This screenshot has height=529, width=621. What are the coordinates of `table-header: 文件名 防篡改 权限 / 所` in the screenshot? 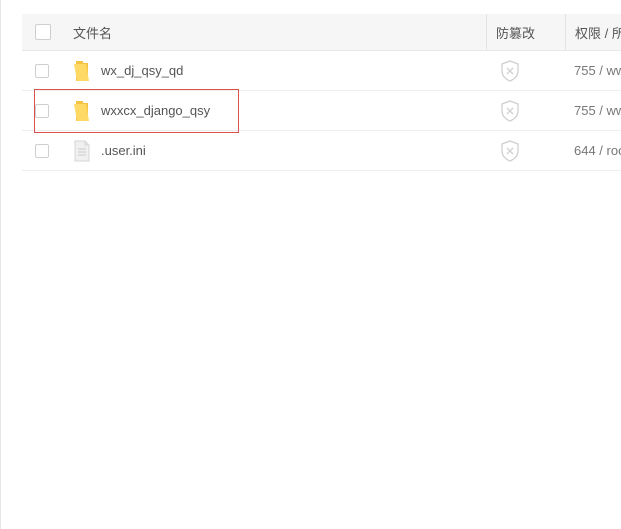 It's located at (321, 32).